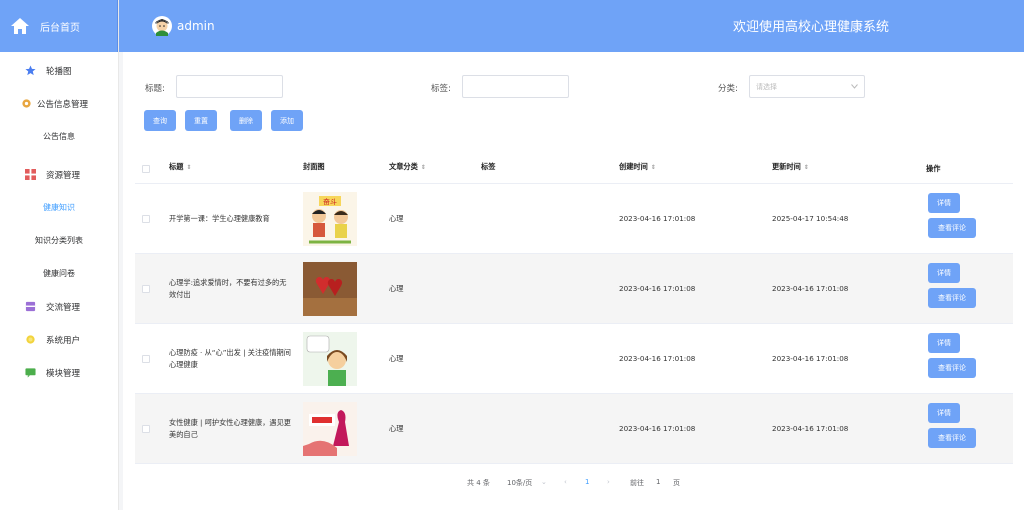 The width and height of the screenshot is (1024, 510). Describe the element at coordinates (854, 87) in the screenshot. I see `chevron-down-icon` at that location.